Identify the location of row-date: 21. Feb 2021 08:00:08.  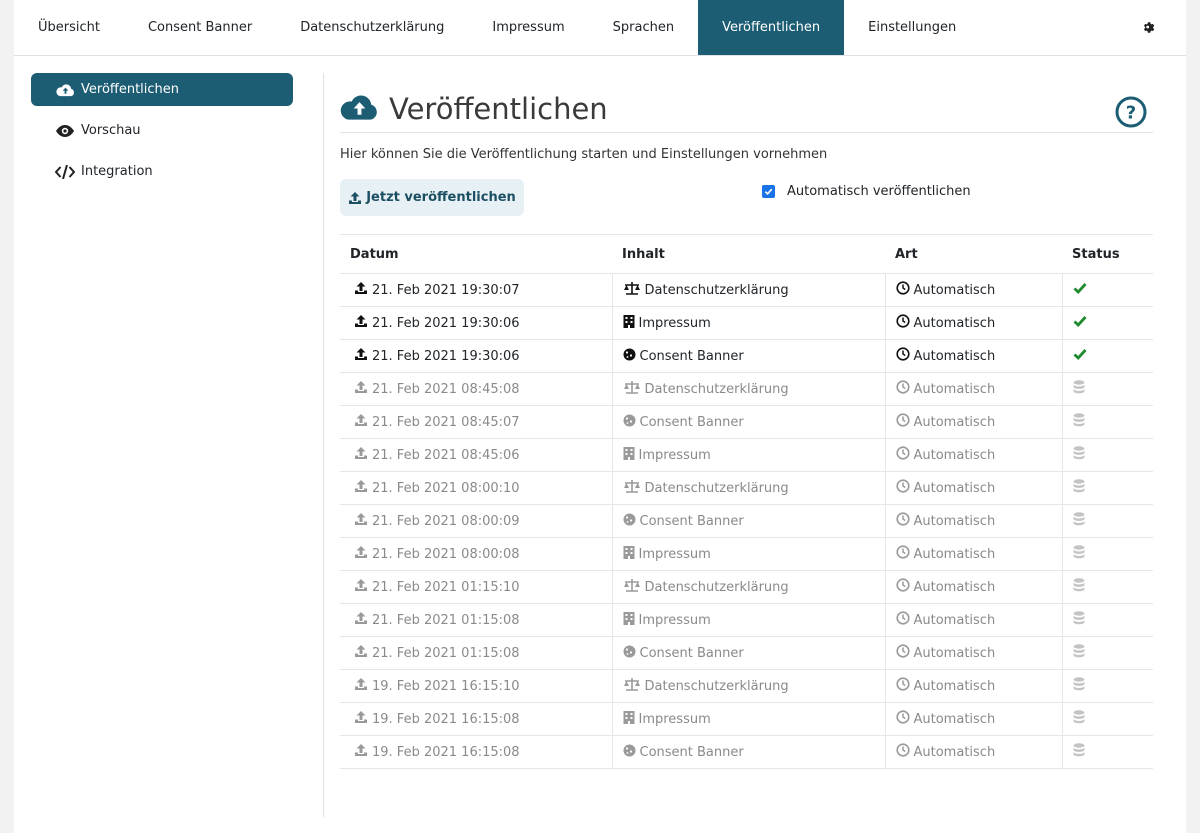
(446, 554).